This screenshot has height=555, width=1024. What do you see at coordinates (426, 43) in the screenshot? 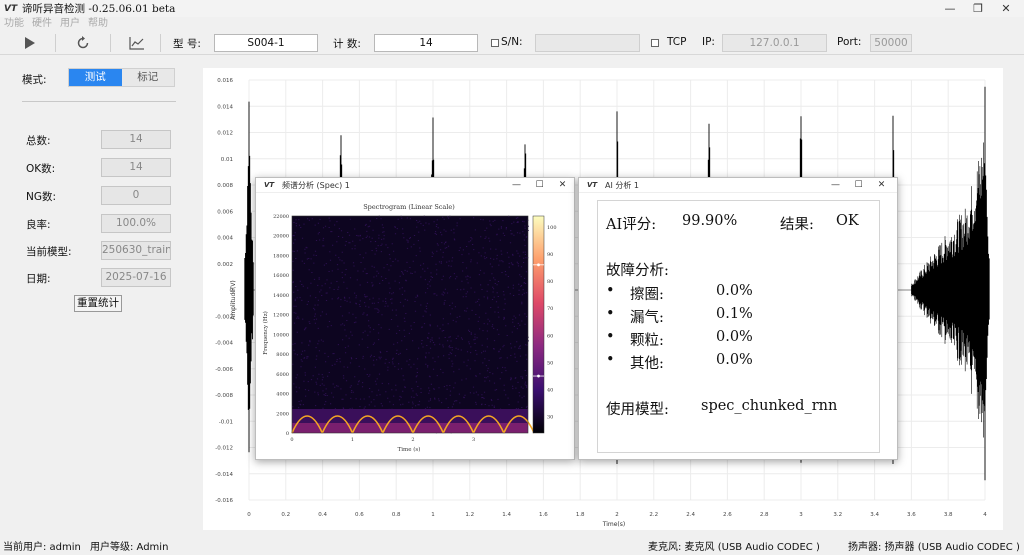
I see `count-input: 14` at bounding box center [426, 43].